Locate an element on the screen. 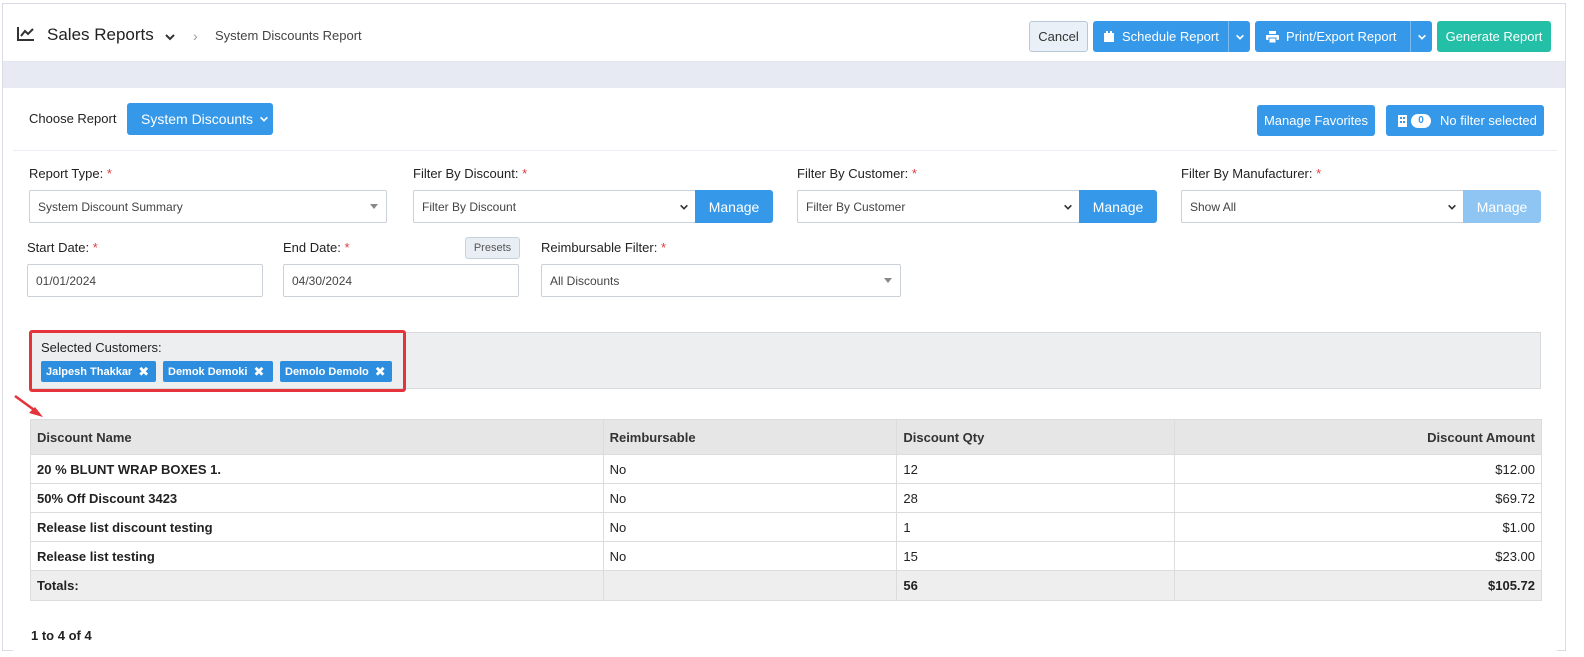 The width and height of the screenshot is (1584, 657). discount-name-cell: 20 % BLUNT WRAP BOXES 1. is located at coordinates (317, 469).